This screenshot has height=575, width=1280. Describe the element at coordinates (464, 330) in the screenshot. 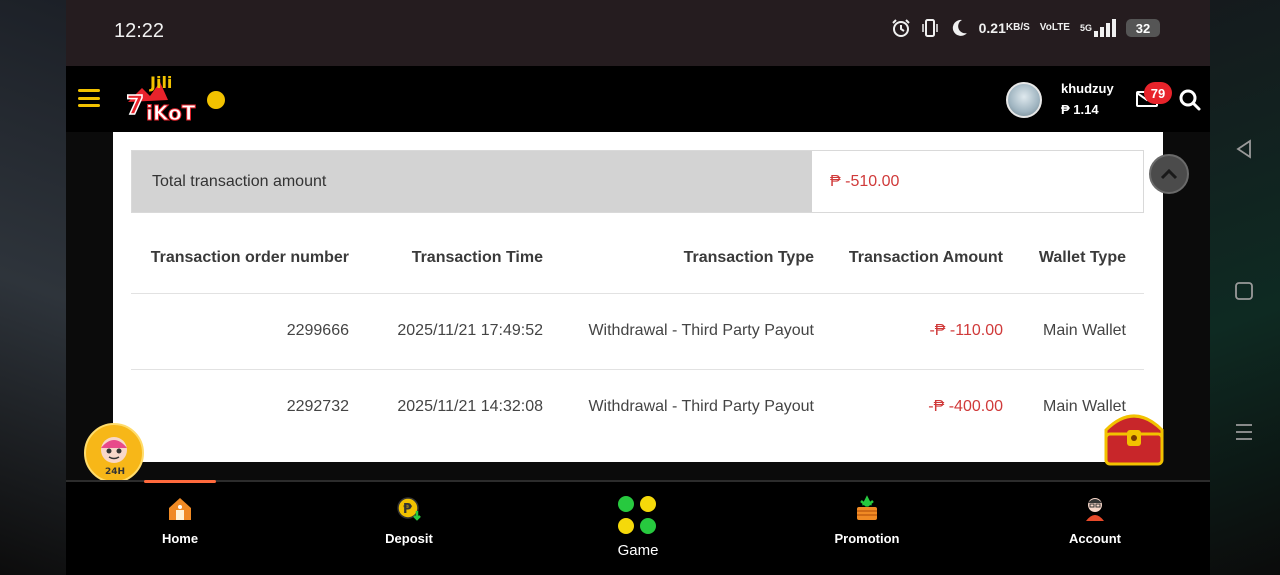

I see `transaction-time: 2025/11/21 17:49:52` at that location.